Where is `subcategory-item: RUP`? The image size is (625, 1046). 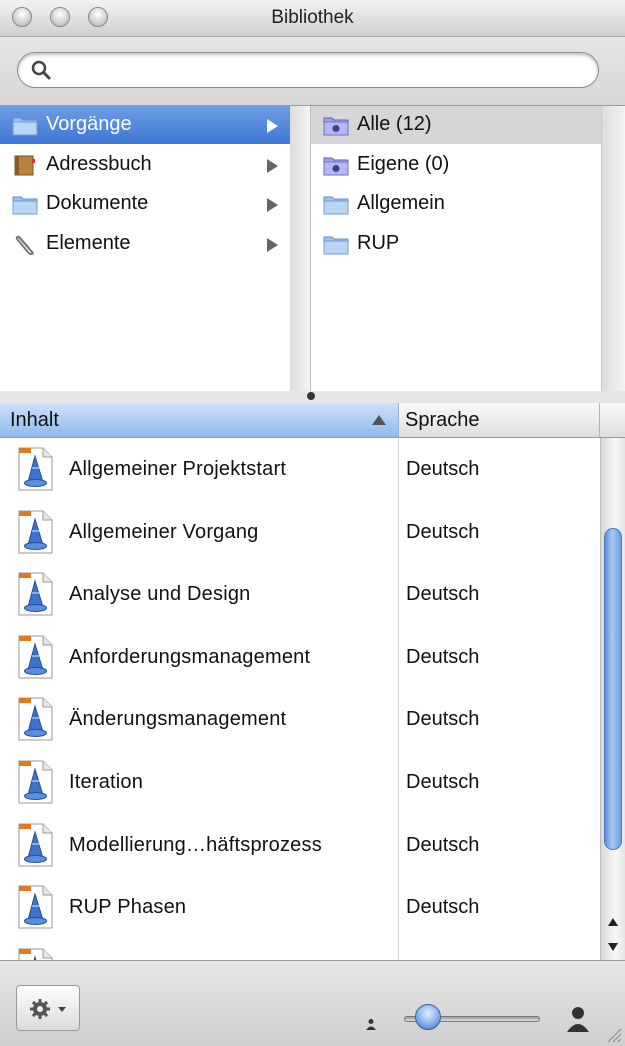 subcategory-item: RUP is located at coordinates (456, 244).